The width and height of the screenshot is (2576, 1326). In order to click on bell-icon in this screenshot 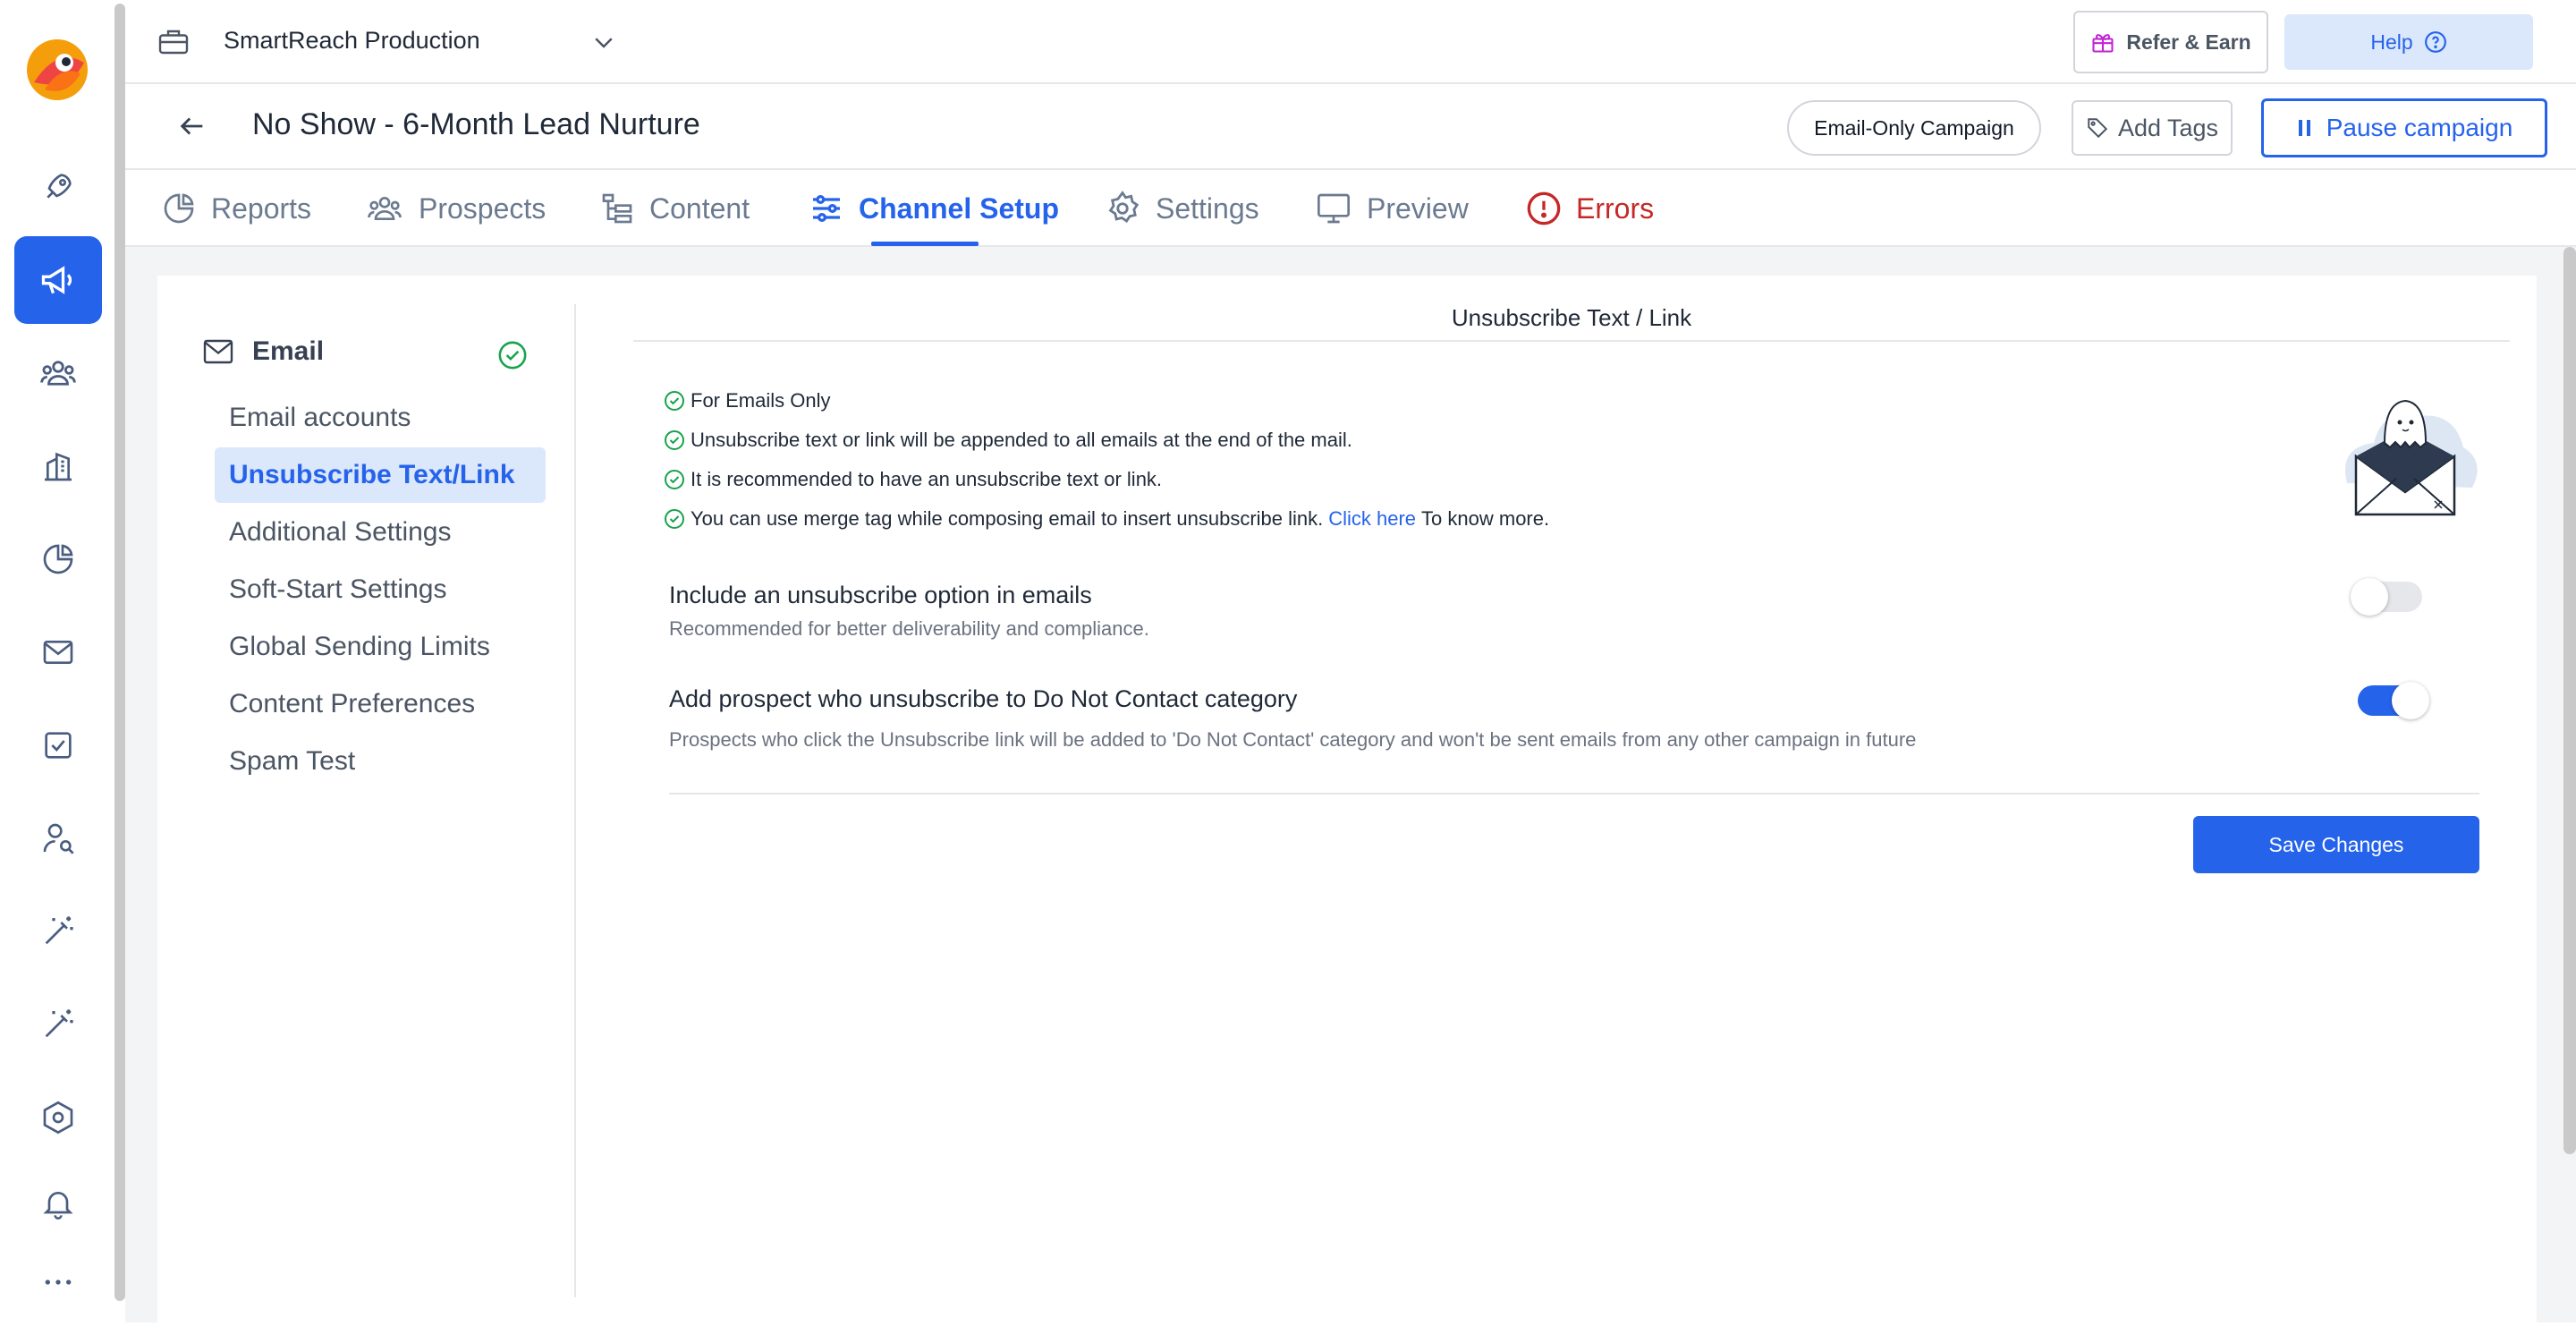, I will do `click(58, 1203)`.